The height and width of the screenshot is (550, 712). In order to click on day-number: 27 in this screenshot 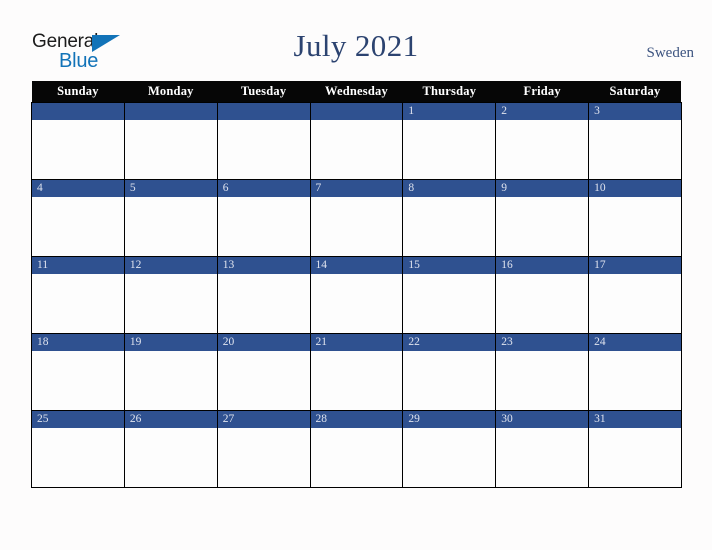, I will do `click(263, 419)`.